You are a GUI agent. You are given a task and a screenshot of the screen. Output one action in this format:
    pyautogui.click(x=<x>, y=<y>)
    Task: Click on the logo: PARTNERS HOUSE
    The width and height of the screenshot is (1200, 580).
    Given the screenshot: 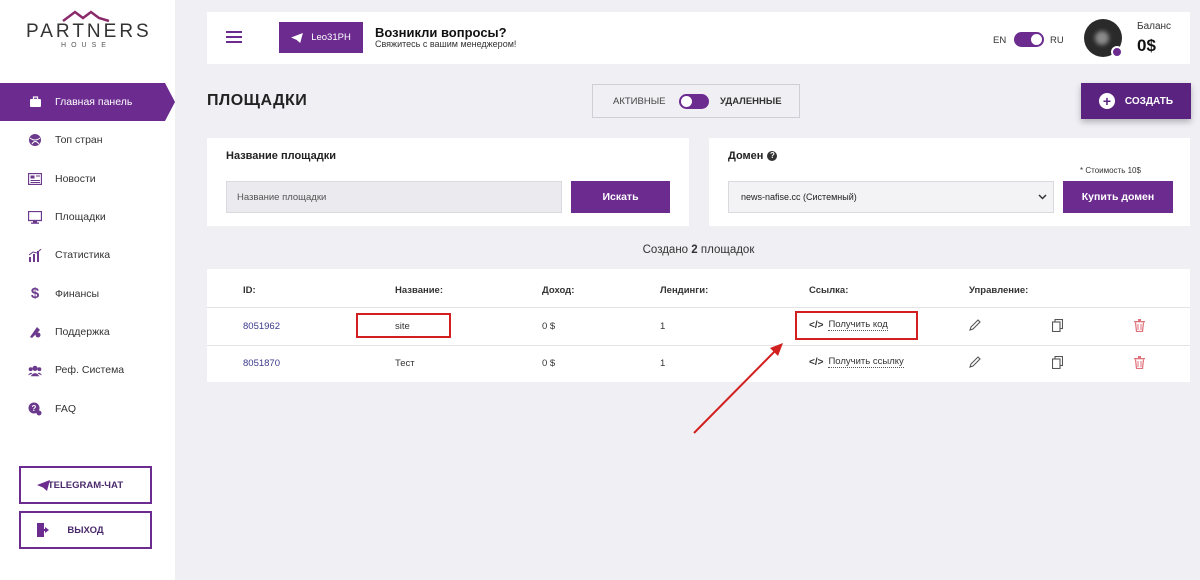 What is the action you would take?
    pyautogui.click(x=89, y=35)
    